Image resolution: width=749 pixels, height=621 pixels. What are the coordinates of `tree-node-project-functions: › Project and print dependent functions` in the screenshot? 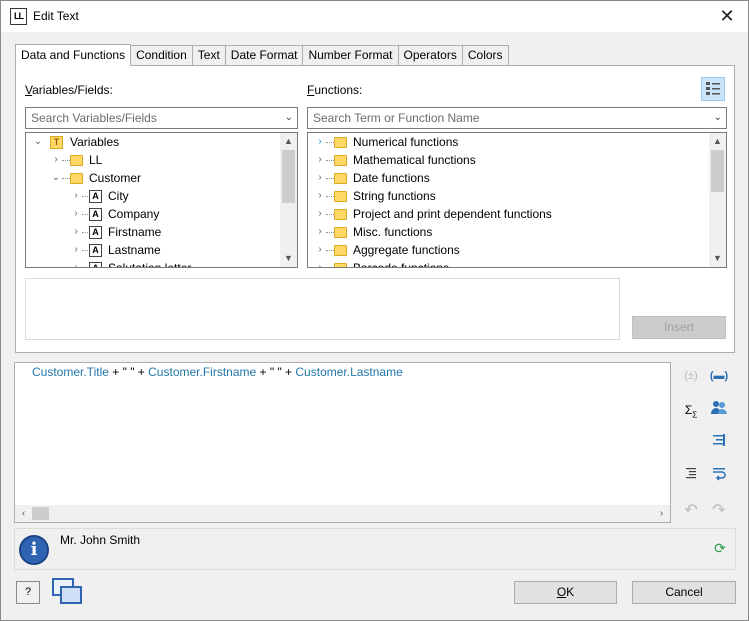 It's located at (508, 214).